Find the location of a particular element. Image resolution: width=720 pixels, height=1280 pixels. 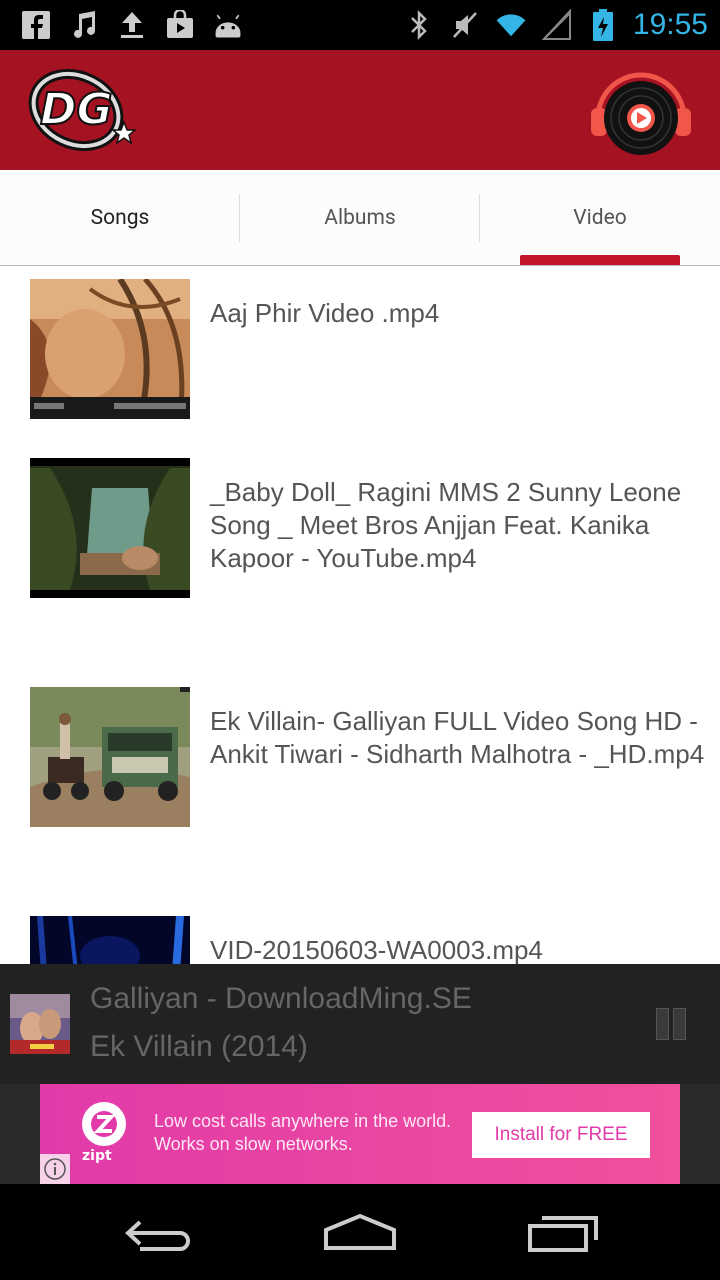

video-title: Aaj Phir Video .mp4 is located at coordinates (325, 313).